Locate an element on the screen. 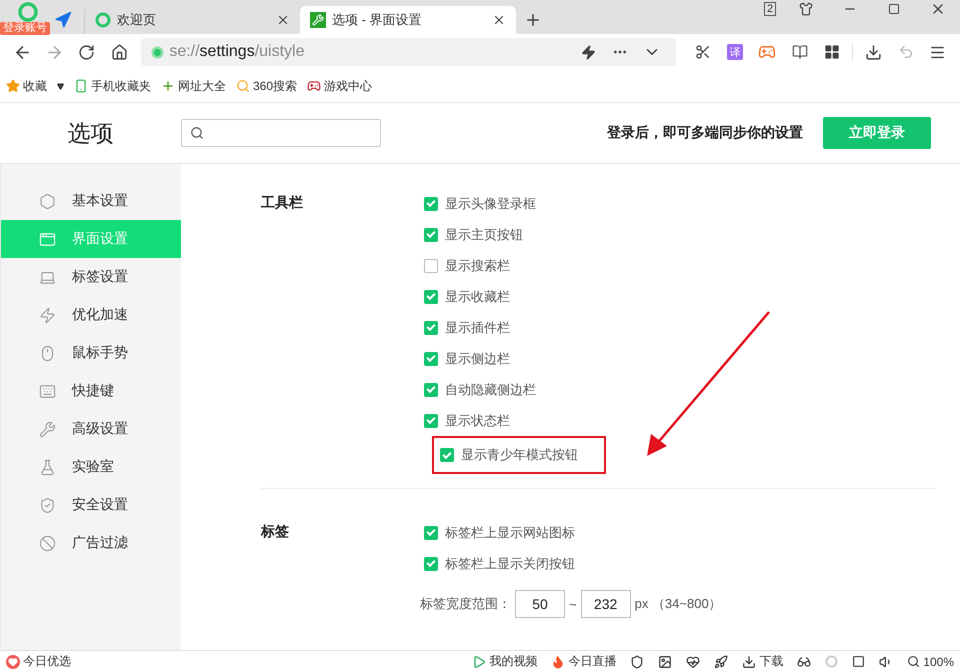  sync-hint: 登录后，即可多端同步你的设置 is located at coordinates (705, 133).